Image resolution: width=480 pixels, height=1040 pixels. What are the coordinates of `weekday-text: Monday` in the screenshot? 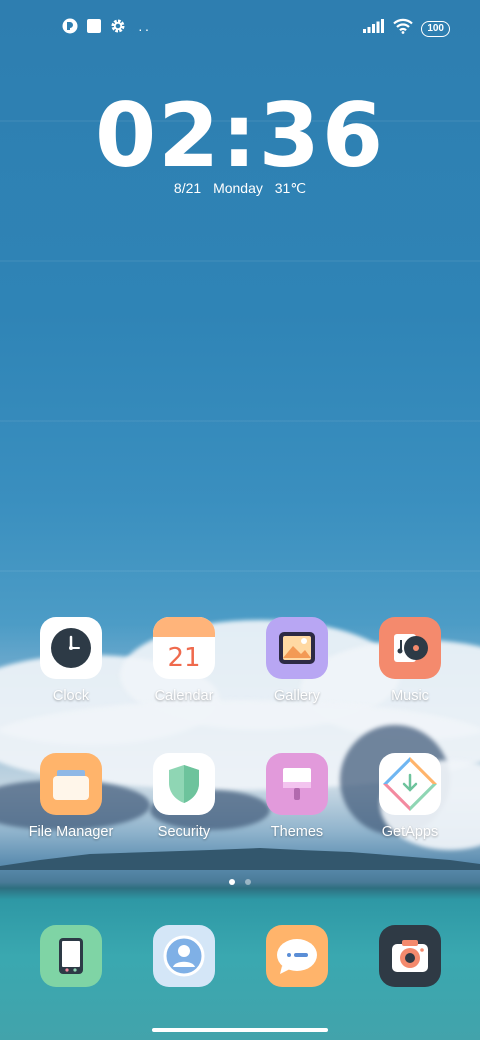 It's located at (238, 188).